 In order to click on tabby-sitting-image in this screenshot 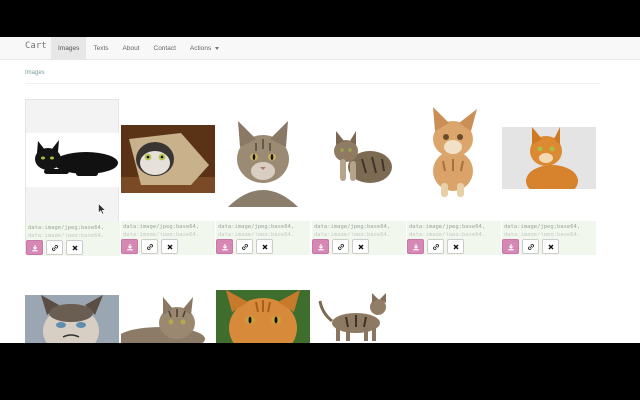, I will do `click(359, 159)`.